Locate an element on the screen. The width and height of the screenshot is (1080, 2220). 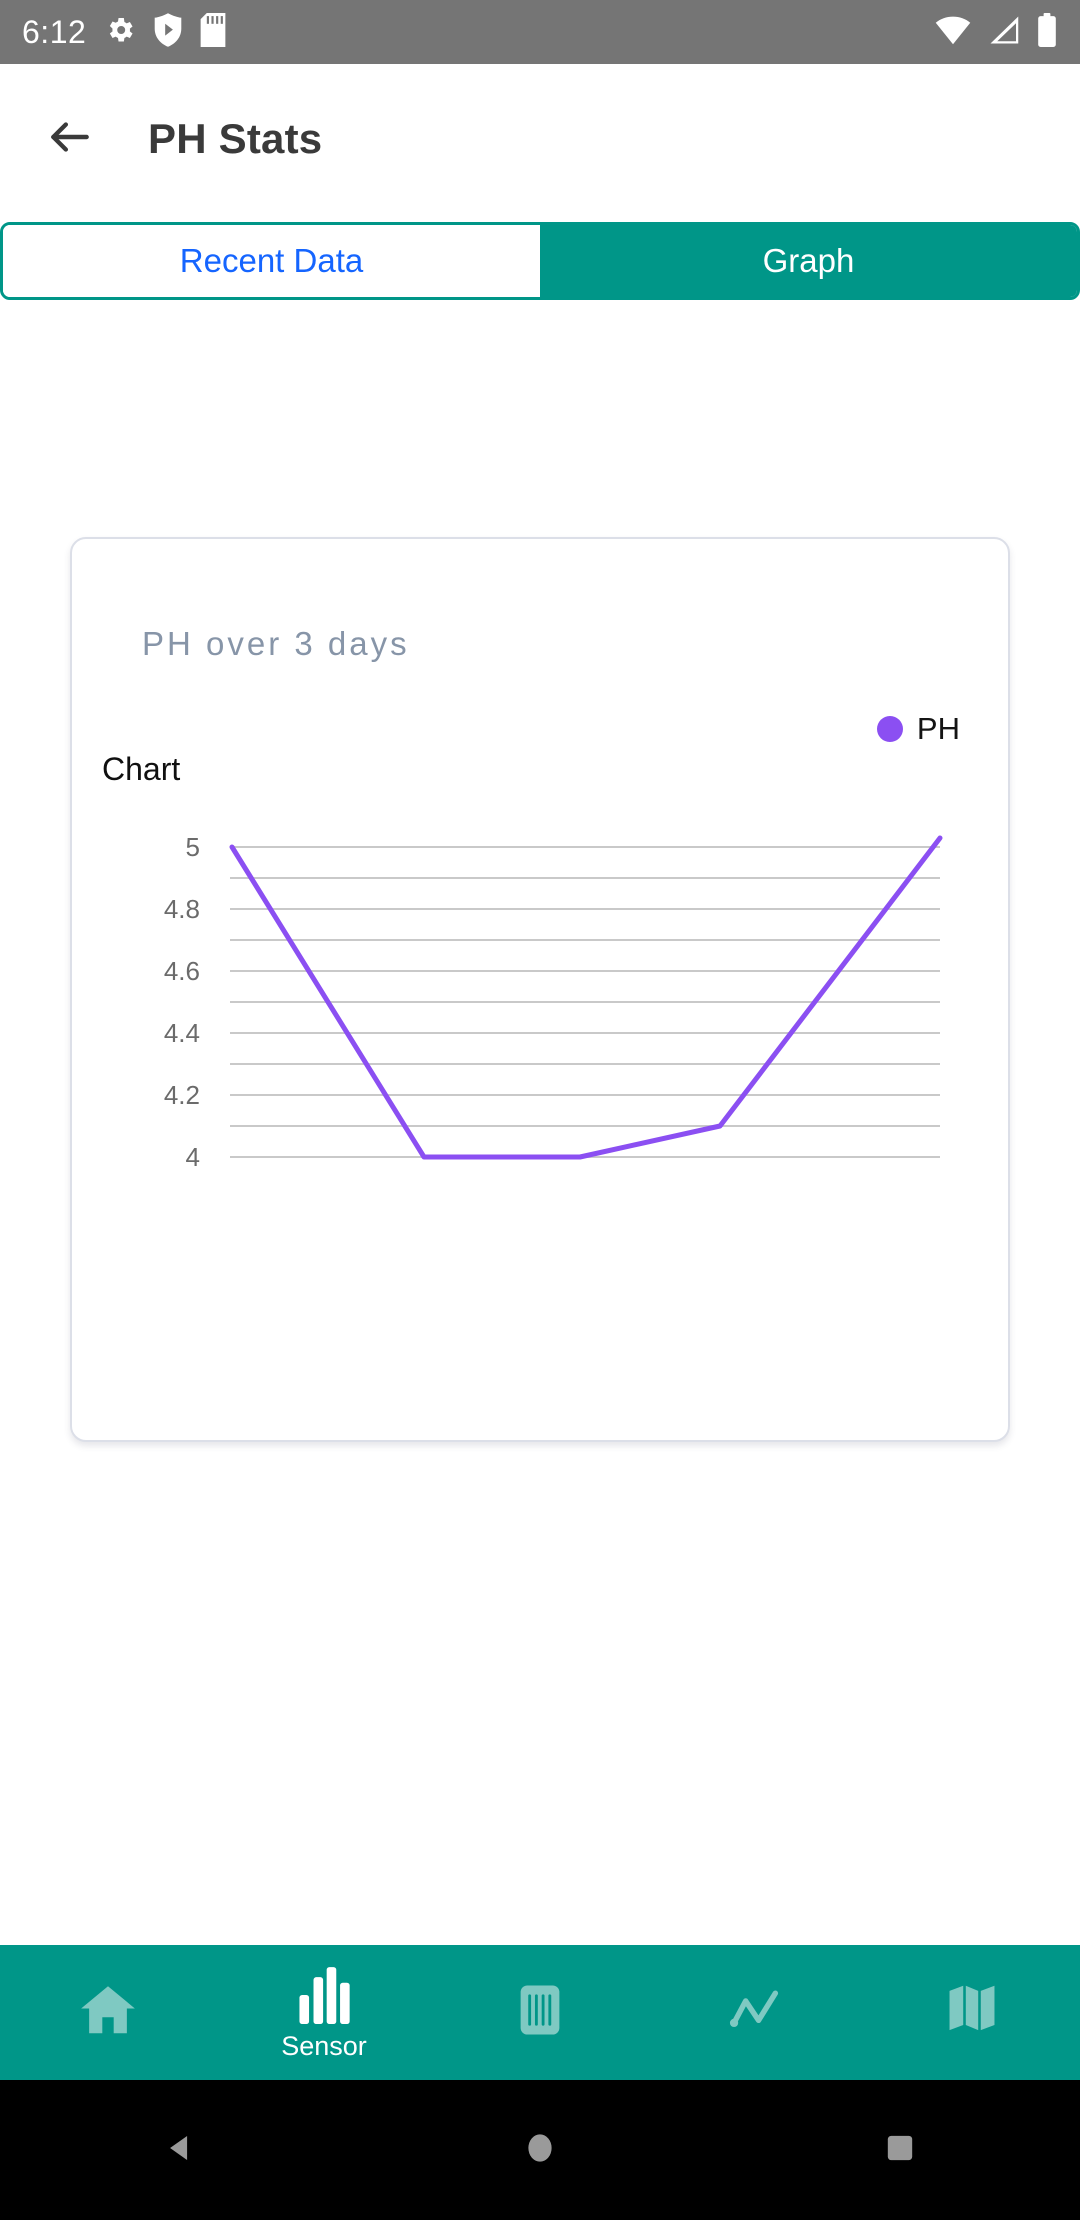
android-recents-button is located at coordinates (900, 2150).